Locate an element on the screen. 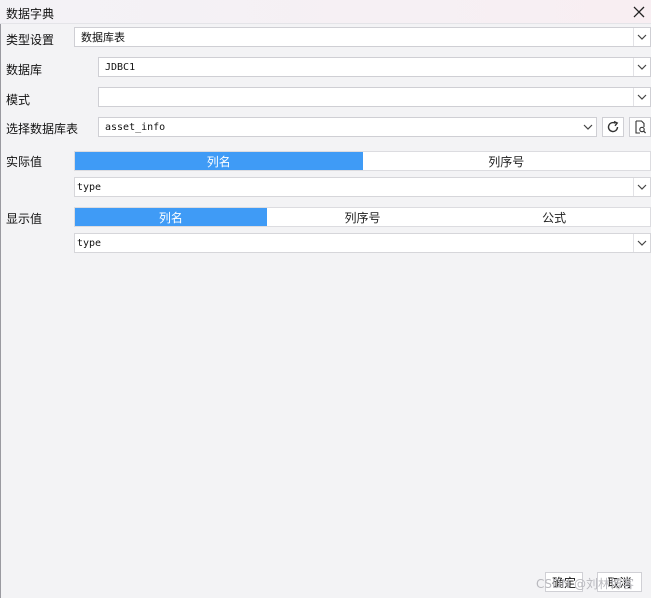  type-select: 数据库表 is located at coordinates (362, 37).